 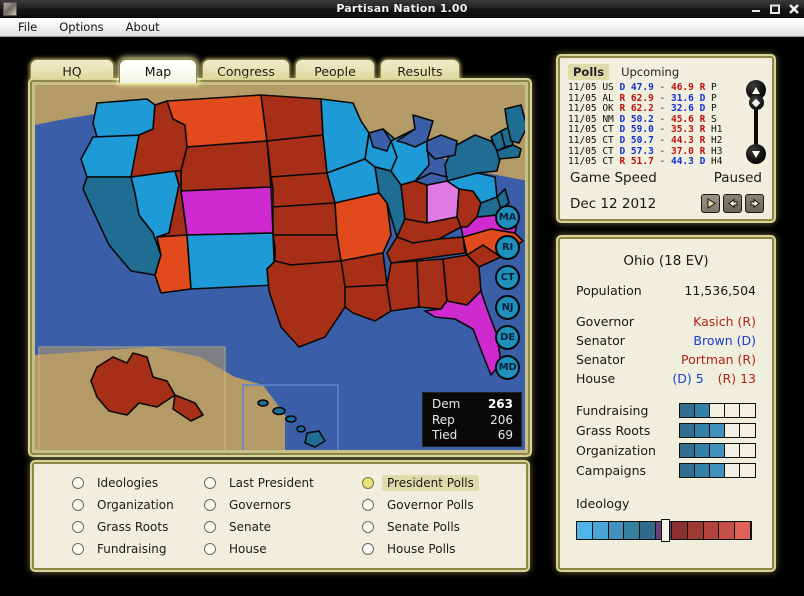 I want to click on option-label: Ideologies, so click(x=128, y=483).